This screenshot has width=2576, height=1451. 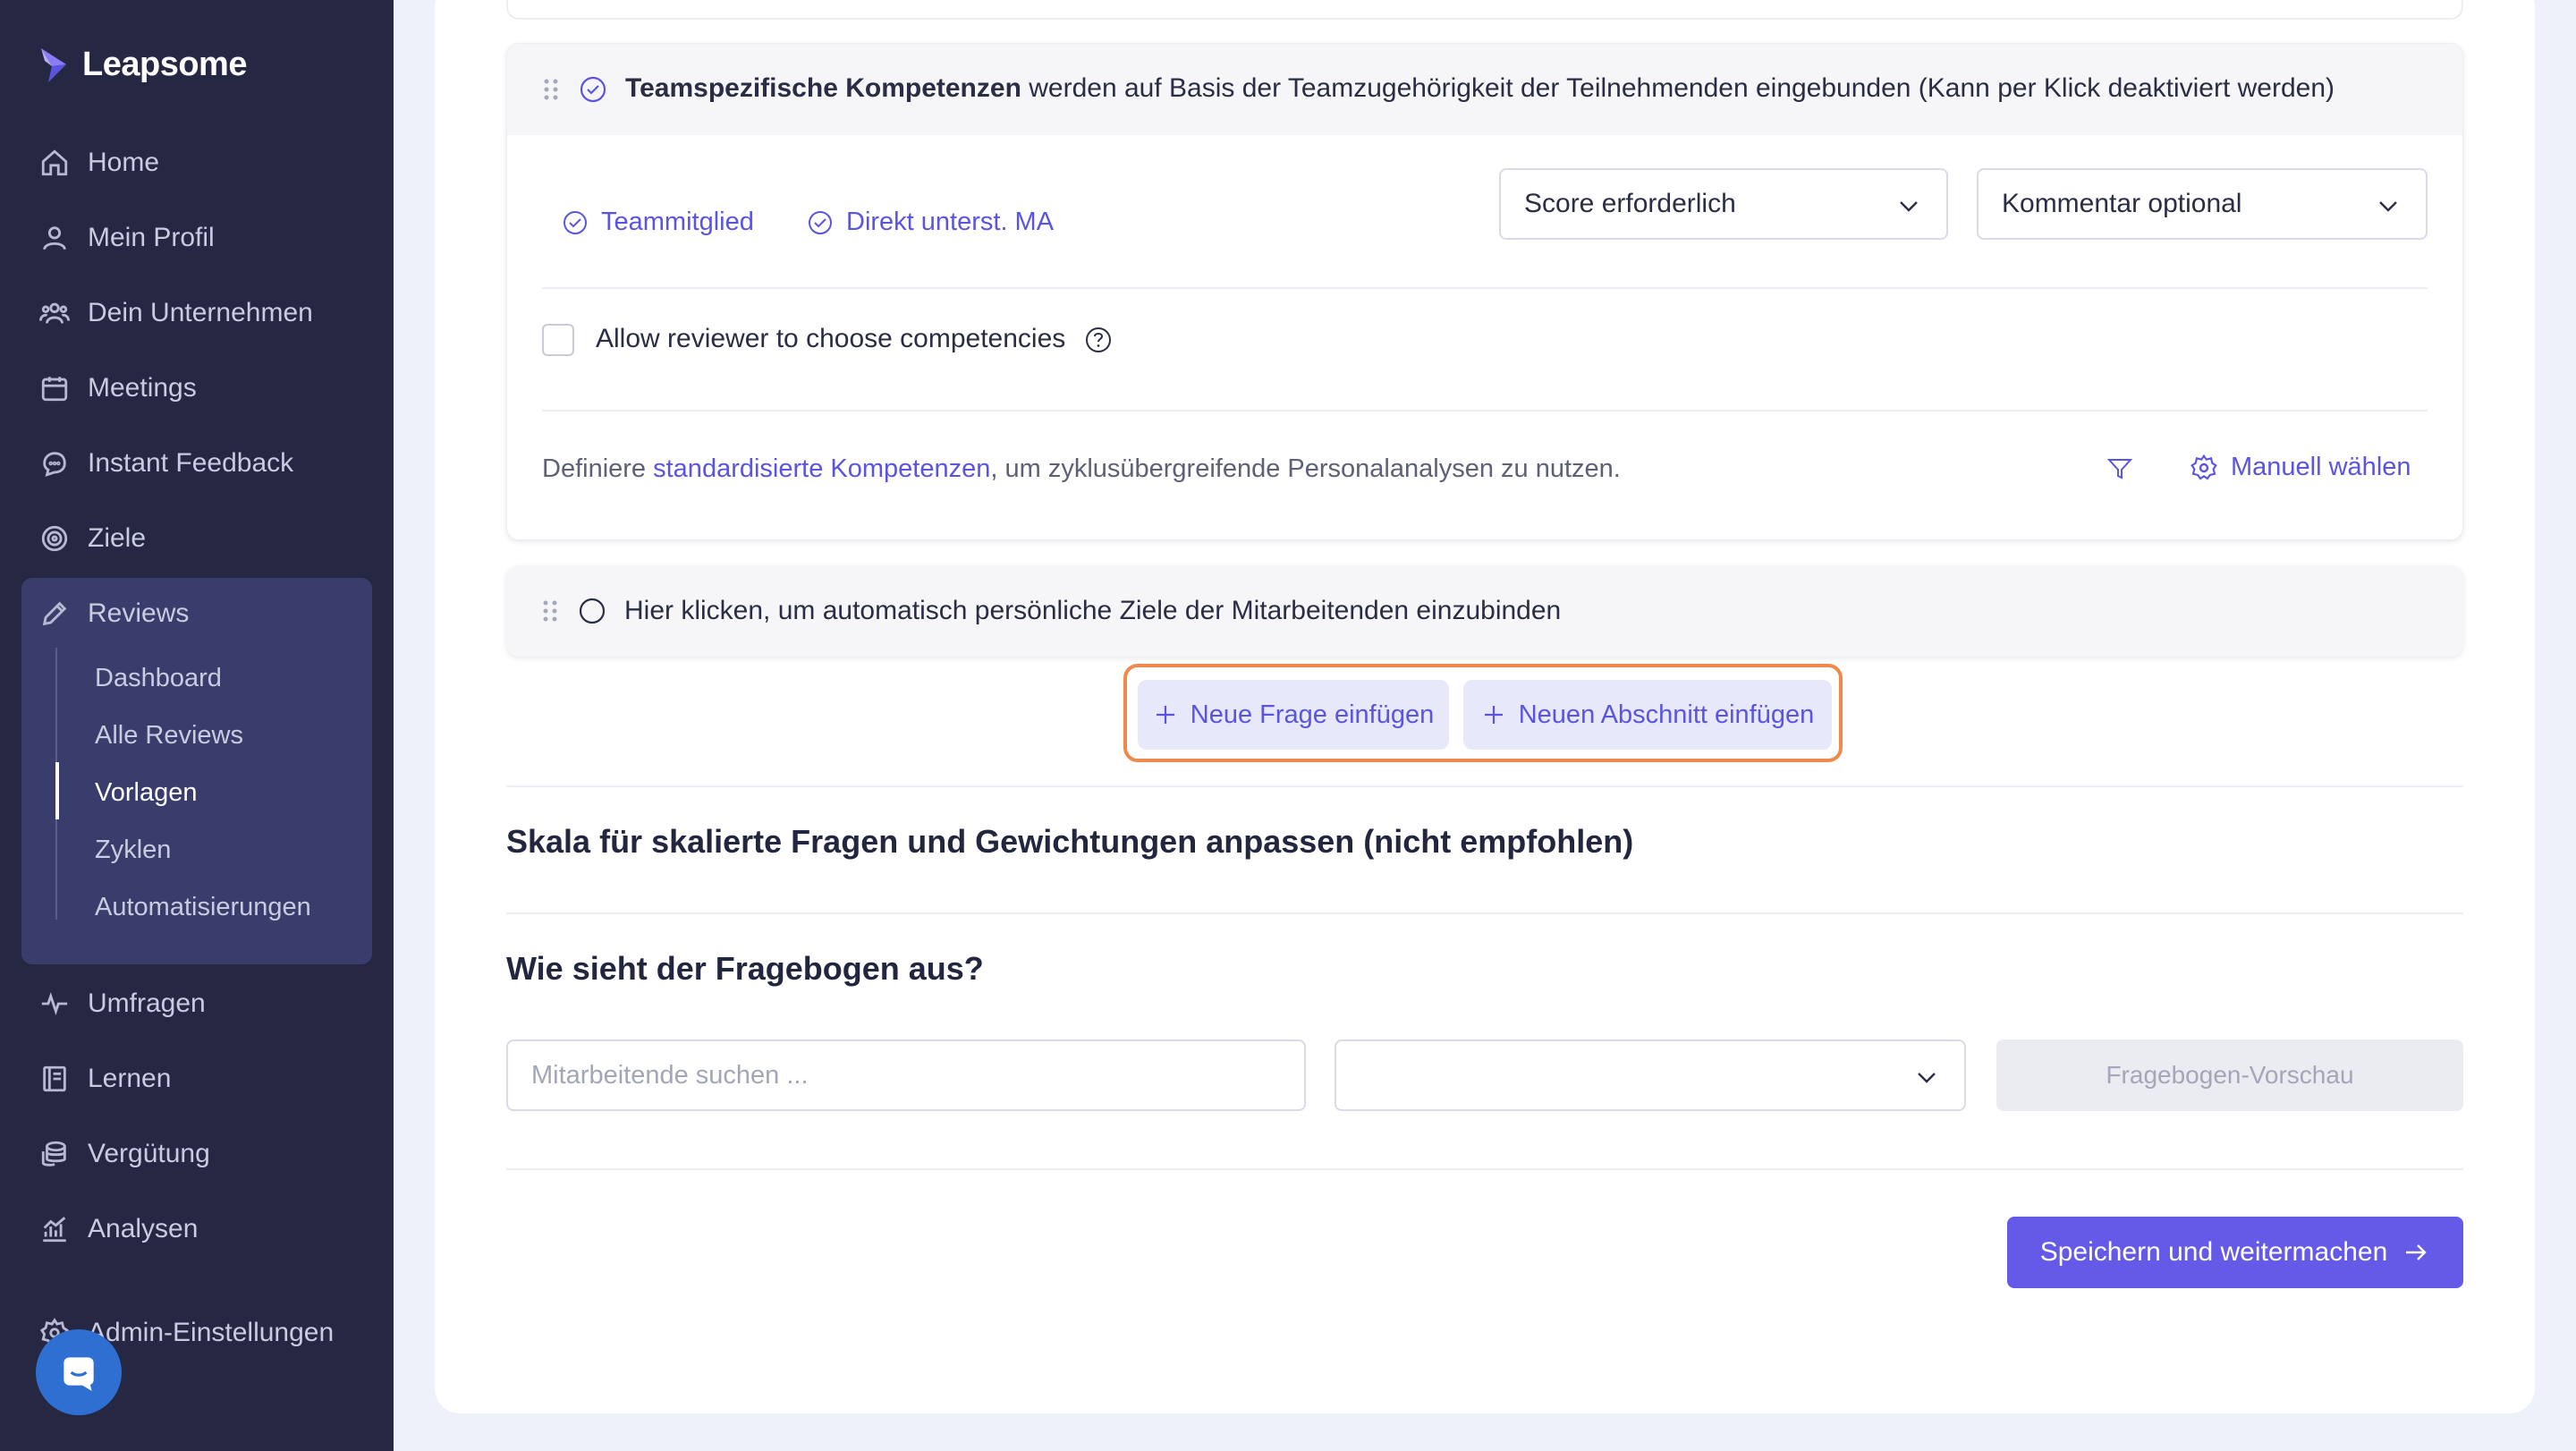 I want to click on users-icon, so click(x=54, y=313).